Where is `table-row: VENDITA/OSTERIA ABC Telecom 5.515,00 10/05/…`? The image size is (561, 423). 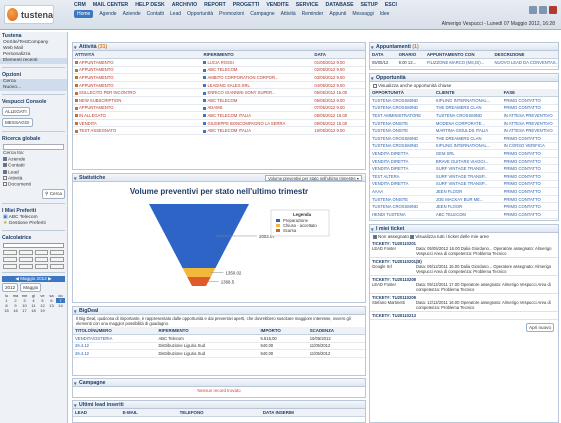
table-row: VENDITA/OSTERIA ABC Telecom 5.515,00 10/05/… is located at coordinates (219, 338).